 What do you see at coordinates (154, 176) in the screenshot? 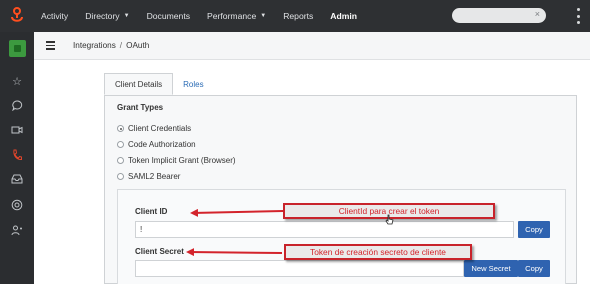
I see `grant-saml2-bearer-label: SAML2 Bearer` at bounding box center [154, 176].